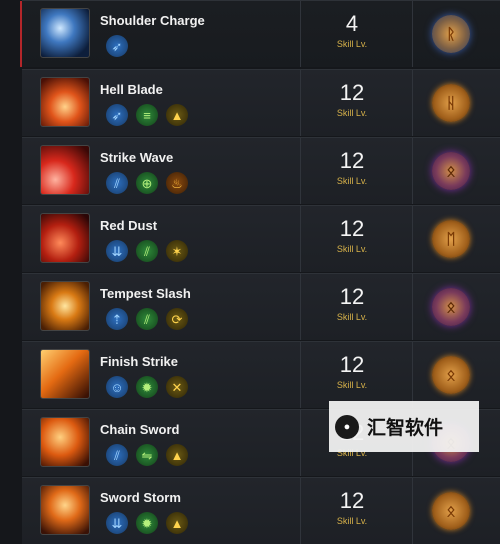 The width and height of the screenshot is (500, 544). What do you see at coordinates (65, 374) in the screenshot?
I see `finish-strike-icon` at bounding box center [65, 374].